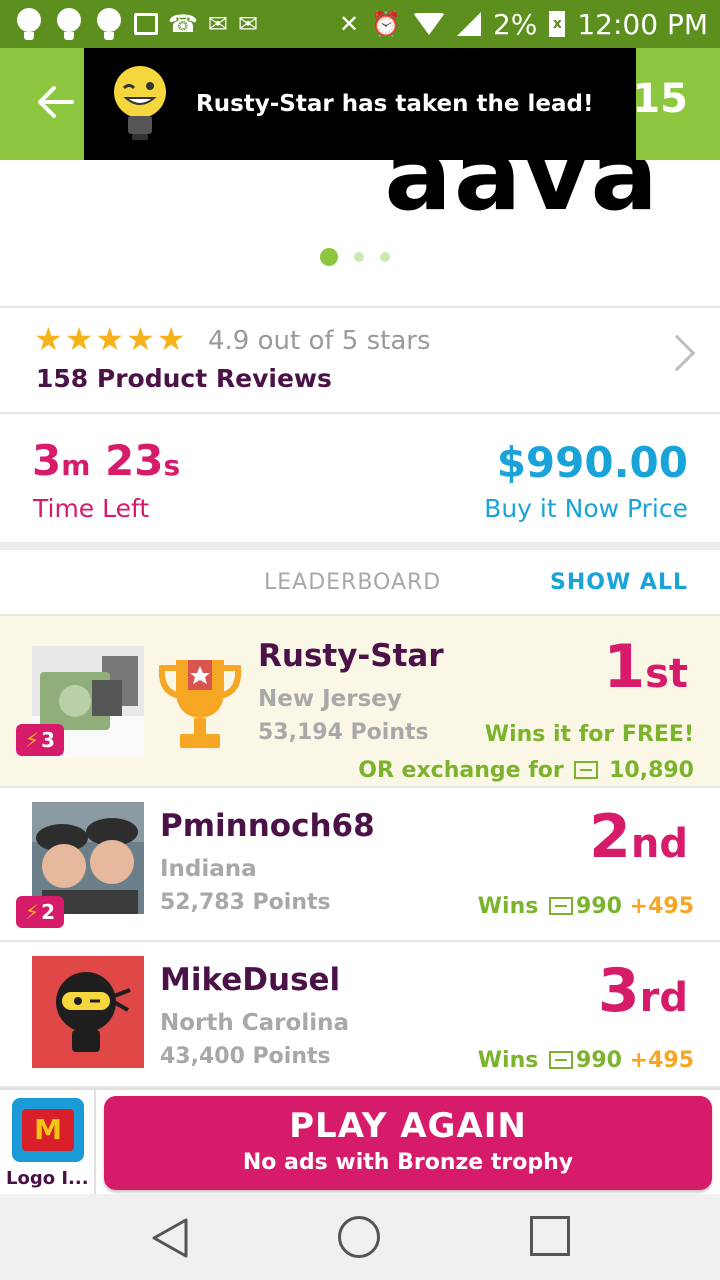 Image resolution: width=720 pixels, height=1280 pixels. I want to click on streak-count: 2, so click(48, 912).